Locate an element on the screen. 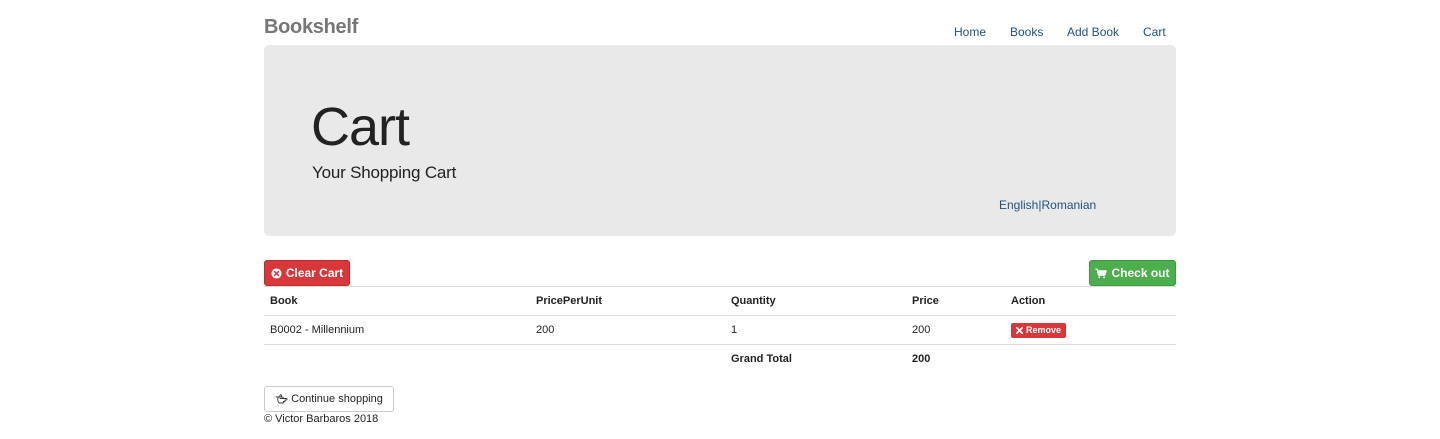 This screenshot has width=1440, height=439. continue-shopping-label: Continue shopping is located at coordinates (337, 399).